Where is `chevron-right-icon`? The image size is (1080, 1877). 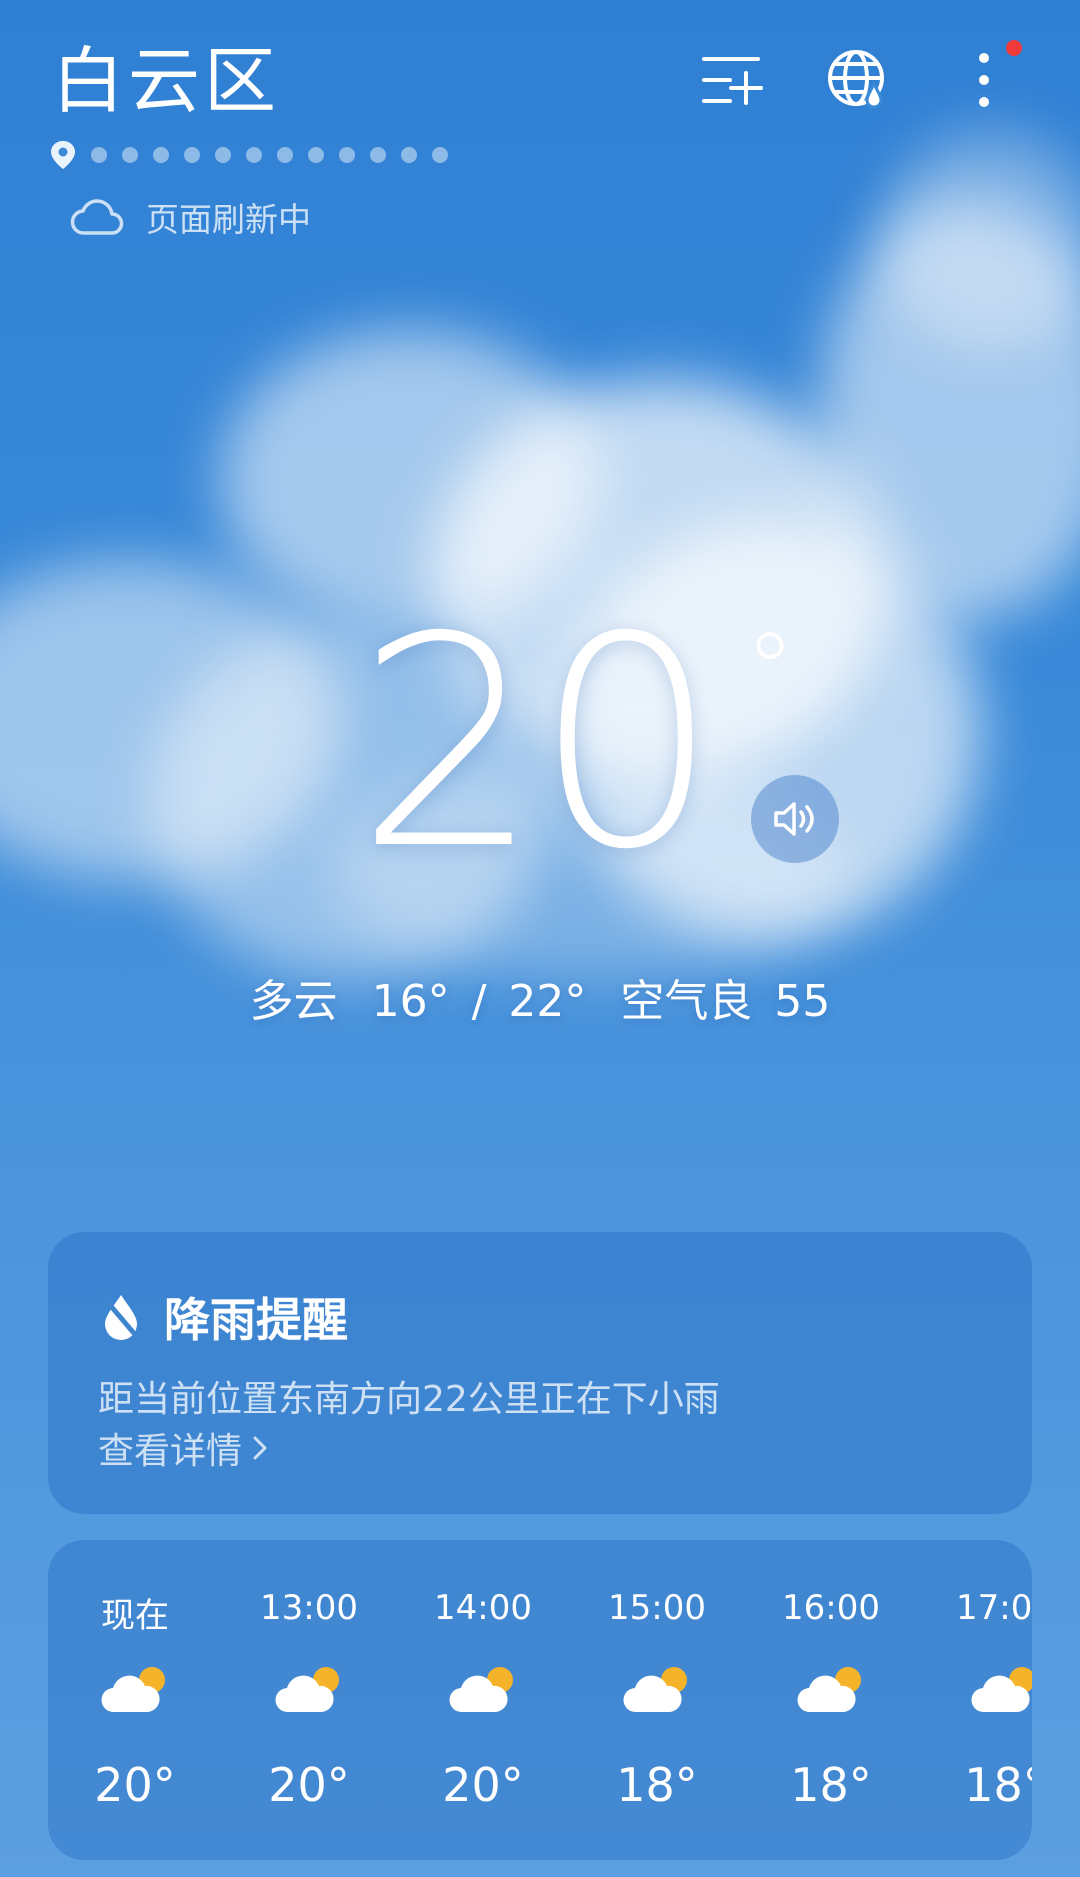
chevron-right-icon is located at coordinates (260, 1448).